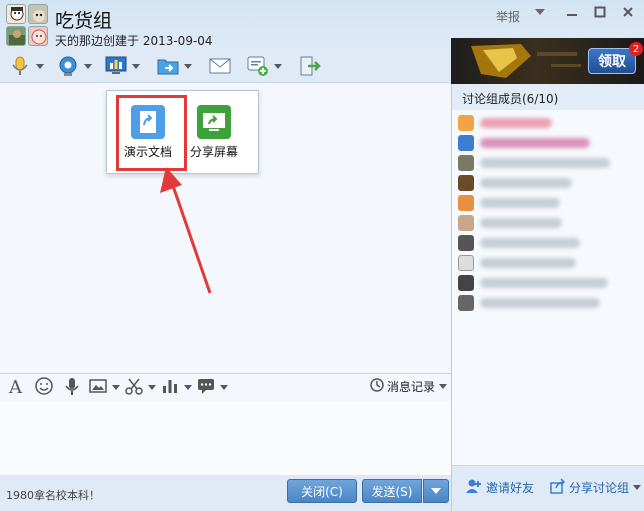  What do you see at coordinates (213, 152) in the screenshot?
I see `share-screen-label: 分享屏幕` at bounding box center [213, 152].